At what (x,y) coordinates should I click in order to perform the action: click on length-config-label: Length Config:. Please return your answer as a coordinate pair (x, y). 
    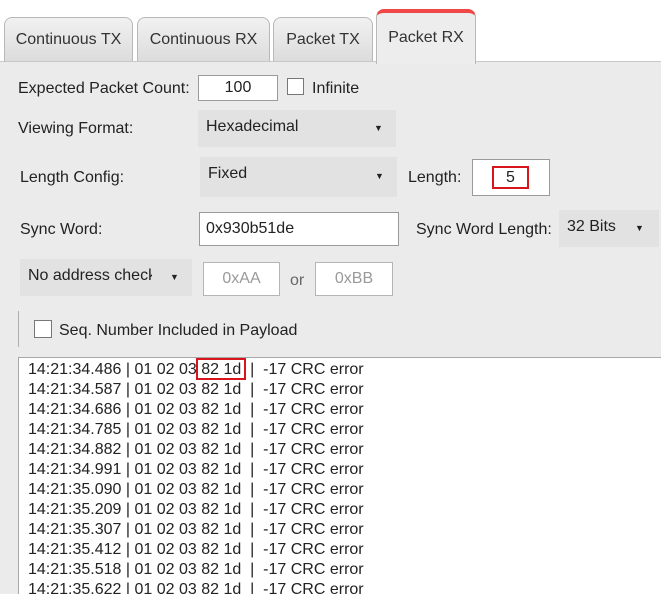
    Looking at the image, I should click on (72, 177).